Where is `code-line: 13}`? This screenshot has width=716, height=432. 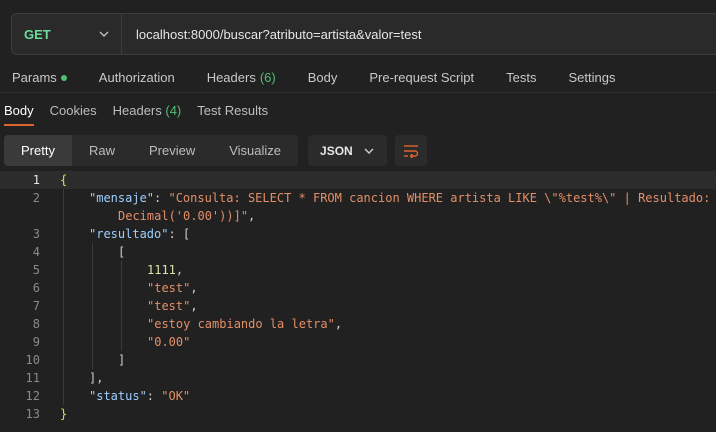
code-line: 13} is located at coordinates (358, 414).